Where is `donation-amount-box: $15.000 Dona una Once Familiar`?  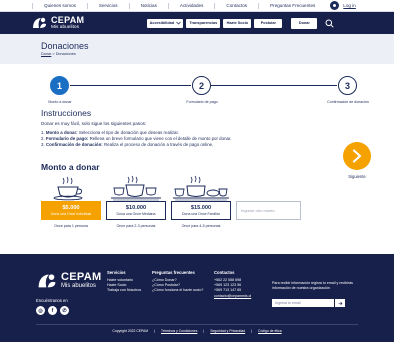 donation-amount-box: $15.000 Dona una Once Familiar is located at coordinates (201, 210).